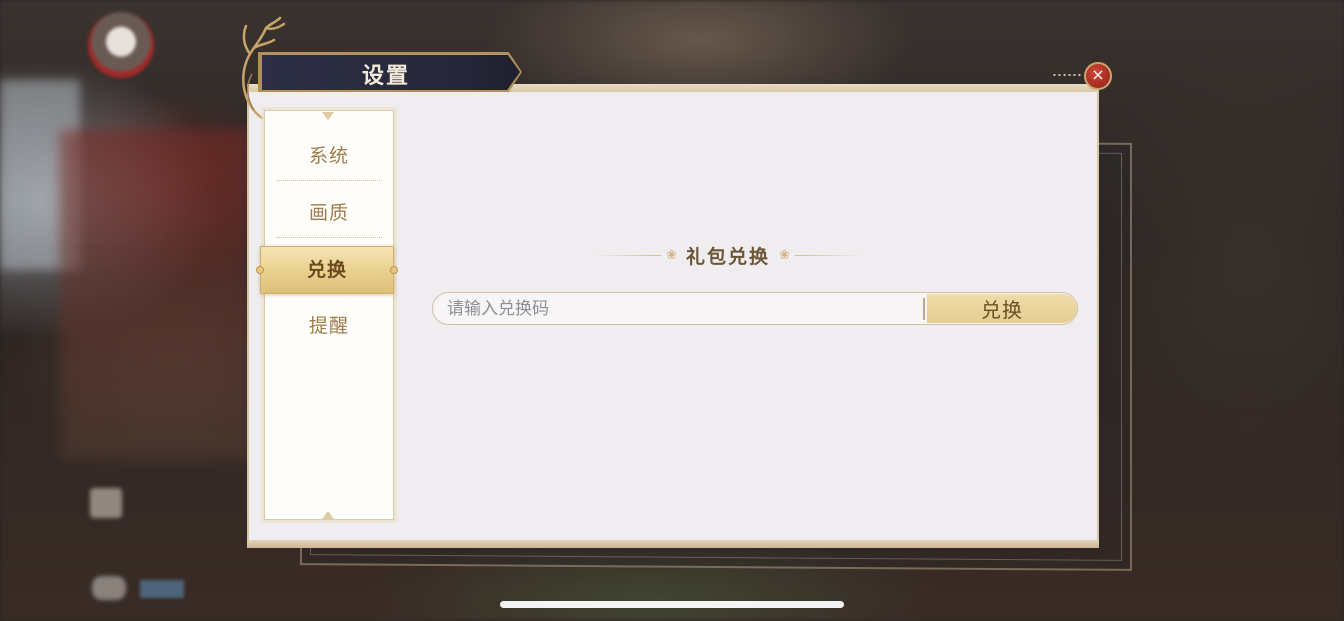 The height and width of the screenshot is (621, 1344). What do you see at coordinates (1002, 308) in the screenshot?
I see `redeem-button: 兑换` at bounding box center [1002, 308].